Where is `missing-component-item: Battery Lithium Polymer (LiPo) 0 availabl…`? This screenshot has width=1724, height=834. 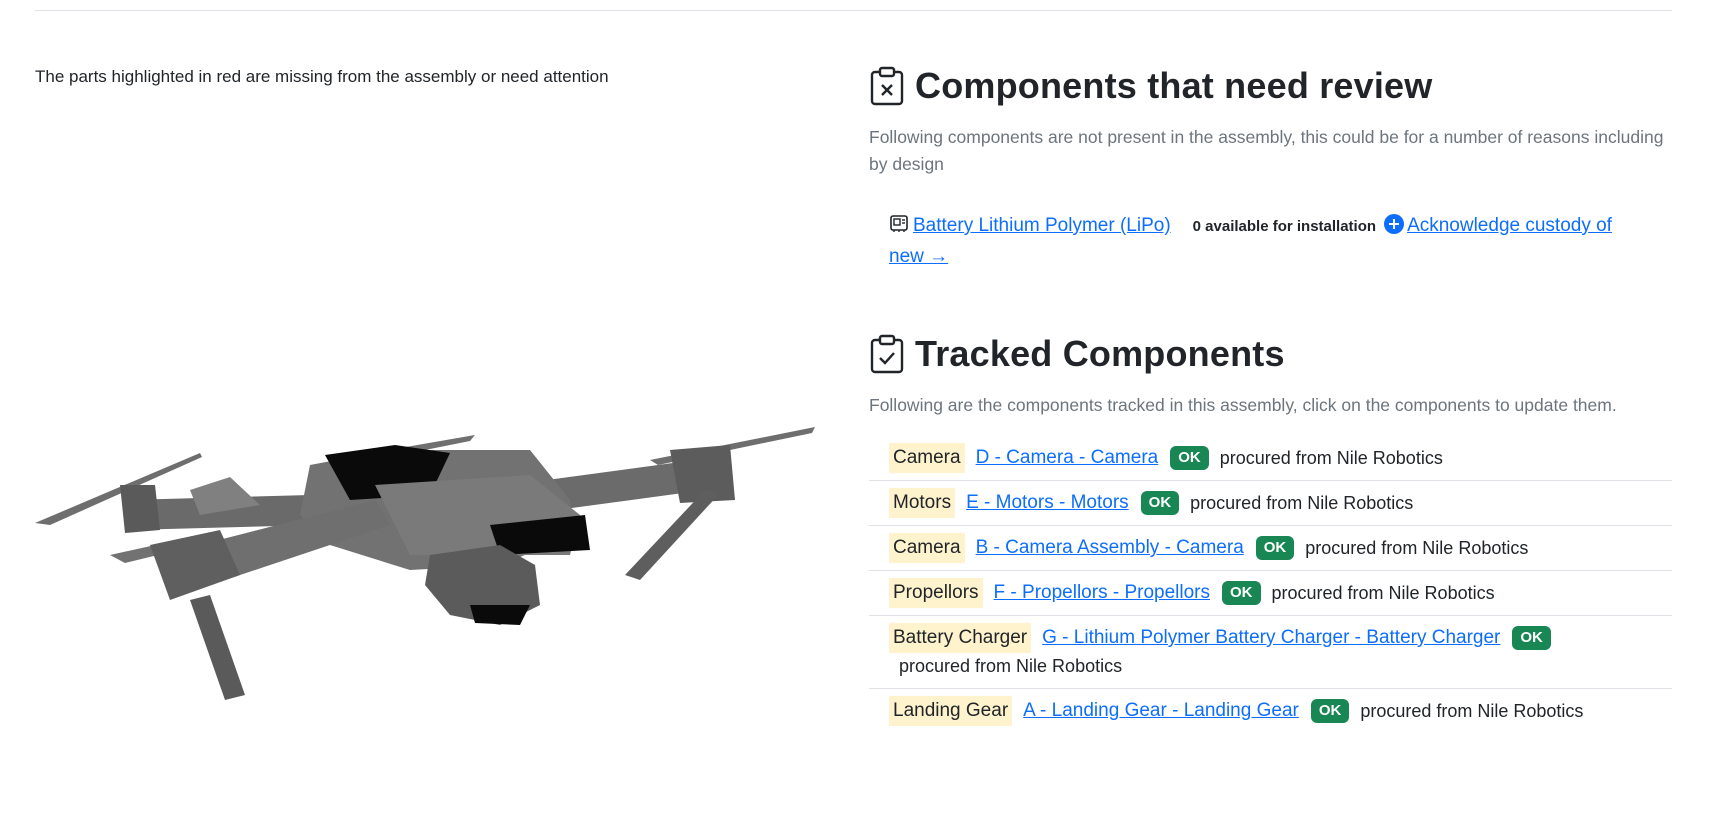 missing-component-item: Battery Lithium Polymer (LiPo) 0 availabl… is located at coordinates (1269, 241).